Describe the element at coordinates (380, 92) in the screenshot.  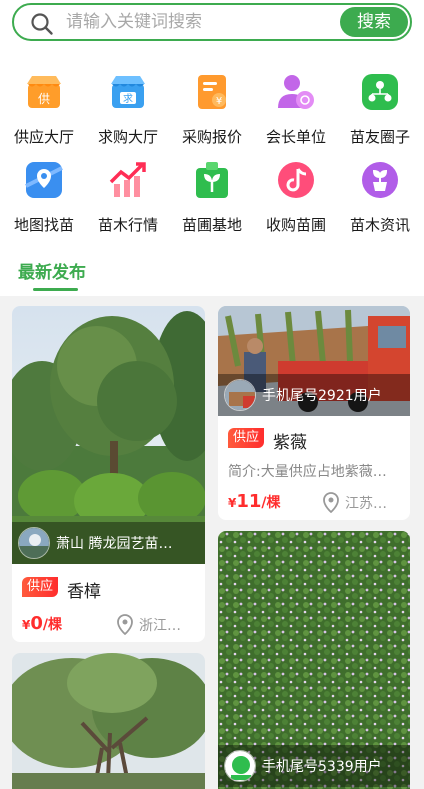
I see `friends-circle-icon` at that location.